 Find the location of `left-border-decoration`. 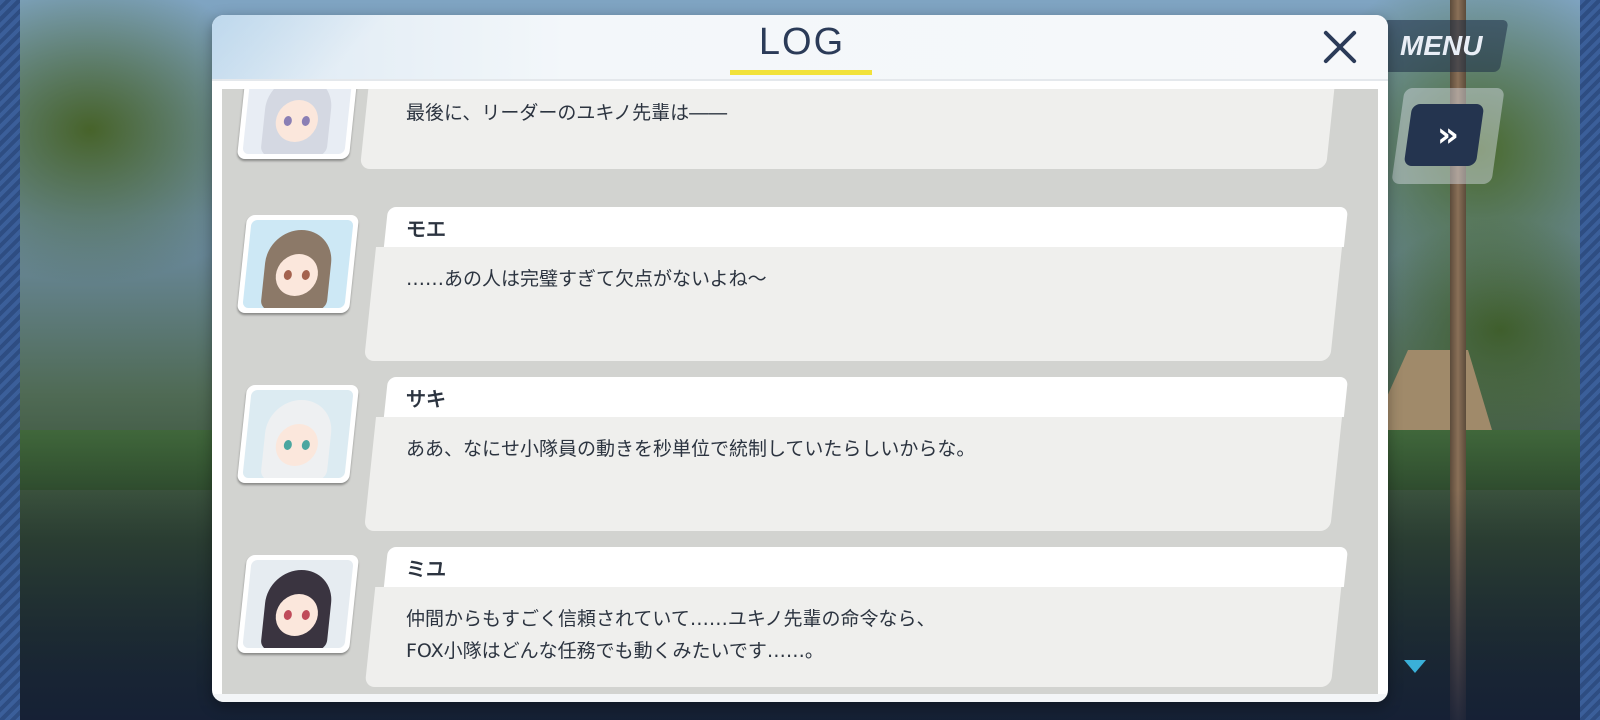

left-border-decoration is located at coordinates (10, 360).